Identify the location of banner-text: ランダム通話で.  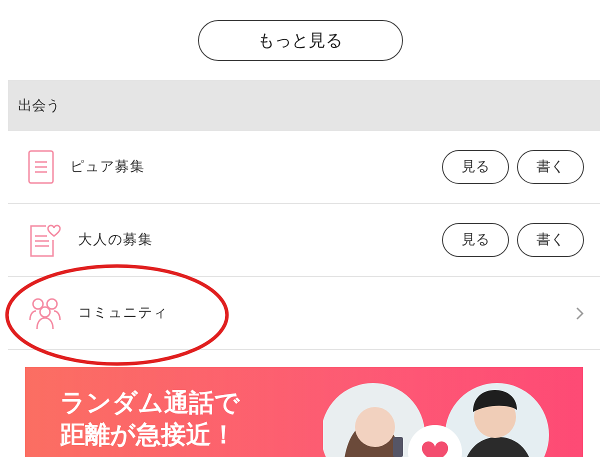
(150, 403).